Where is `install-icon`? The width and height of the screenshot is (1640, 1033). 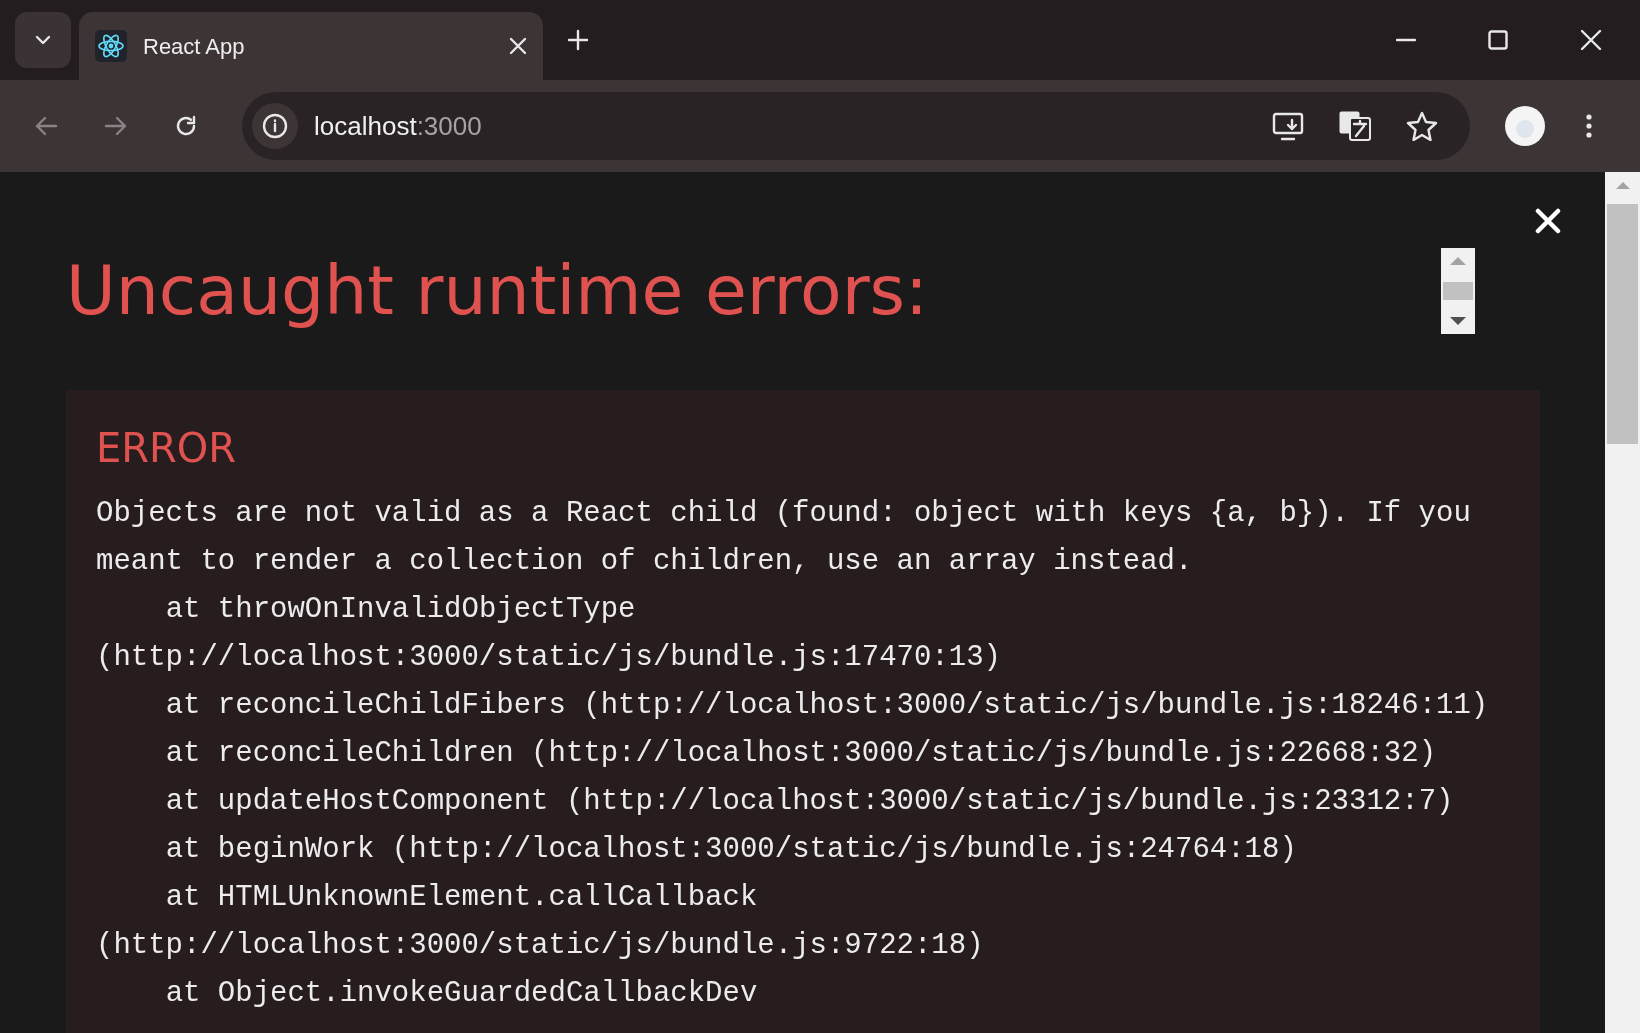
install-icon is located at coordinates (1288, 126).